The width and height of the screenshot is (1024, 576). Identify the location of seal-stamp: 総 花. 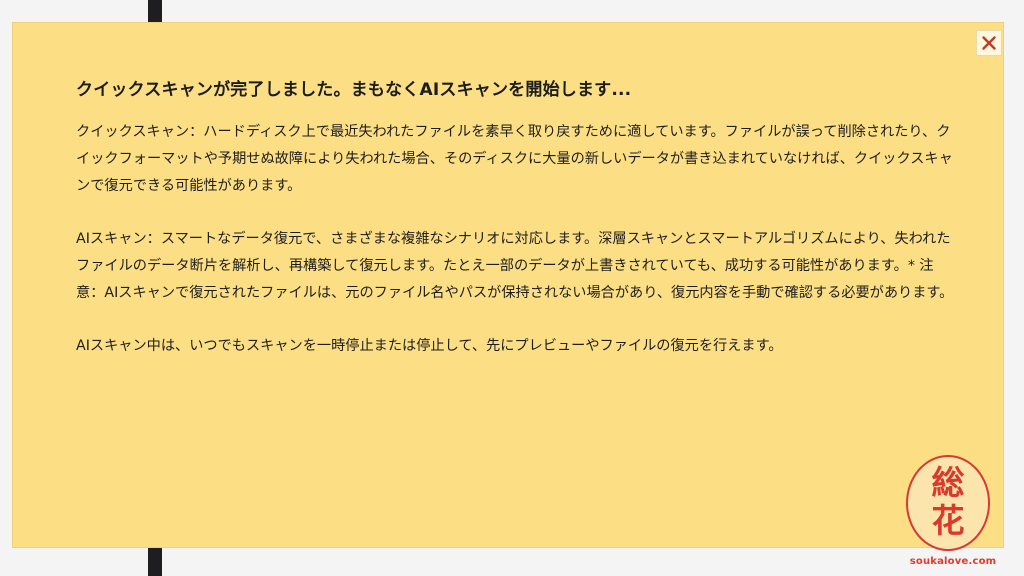
(948, 503).